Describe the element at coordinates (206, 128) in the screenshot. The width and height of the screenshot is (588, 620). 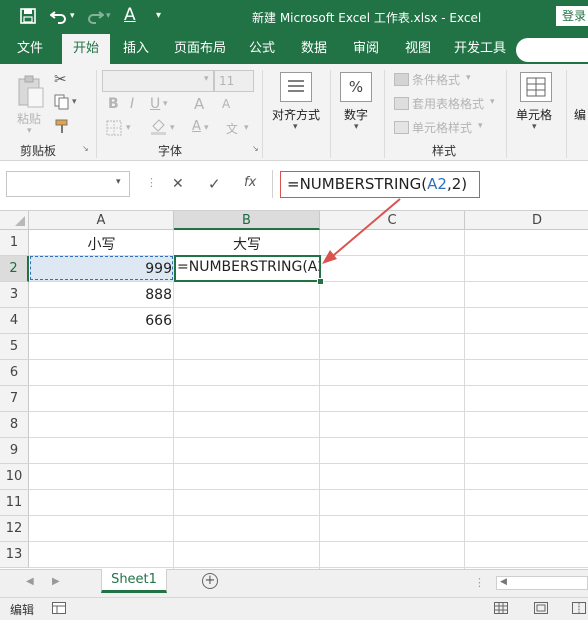
I see `font-color-dropdown-icon: ▾` at that location.